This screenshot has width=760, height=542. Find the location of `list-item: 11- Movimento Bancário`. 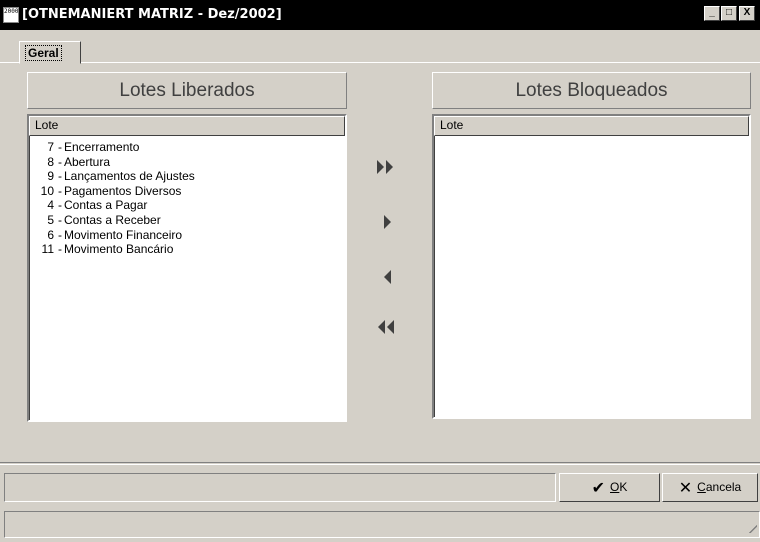

list-item: 11- Movimento Bancário is located at coordinates (187, 249).